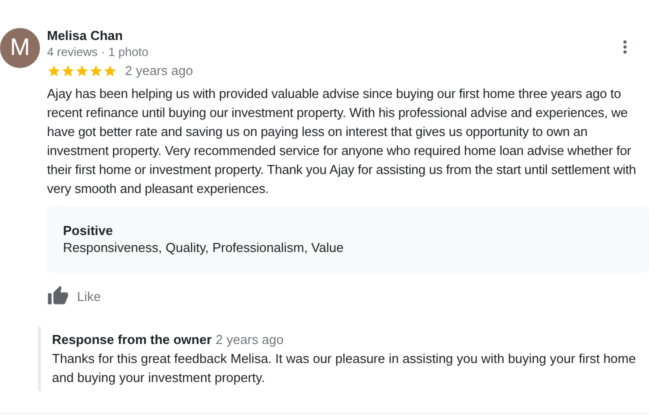 Image resolution: width=649 pixels, height=417 pixels. Describe the element at coordinates (58, 296) in the screenshot. I see `thumbs-up-icon` at that location.